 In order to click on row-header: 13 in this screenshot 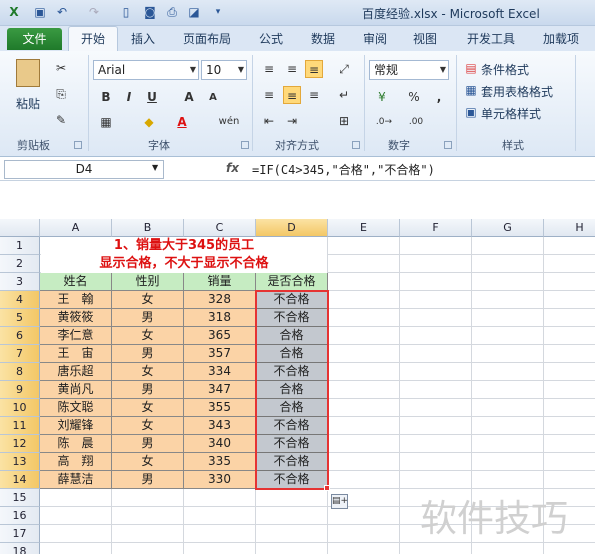, I will do `click(20, 462)`.